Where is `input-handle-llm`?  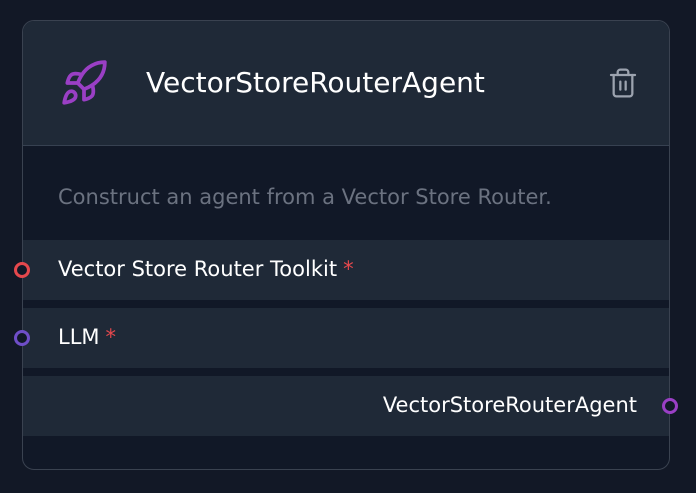
input-handle-llm is located at coordinates (22, 338).